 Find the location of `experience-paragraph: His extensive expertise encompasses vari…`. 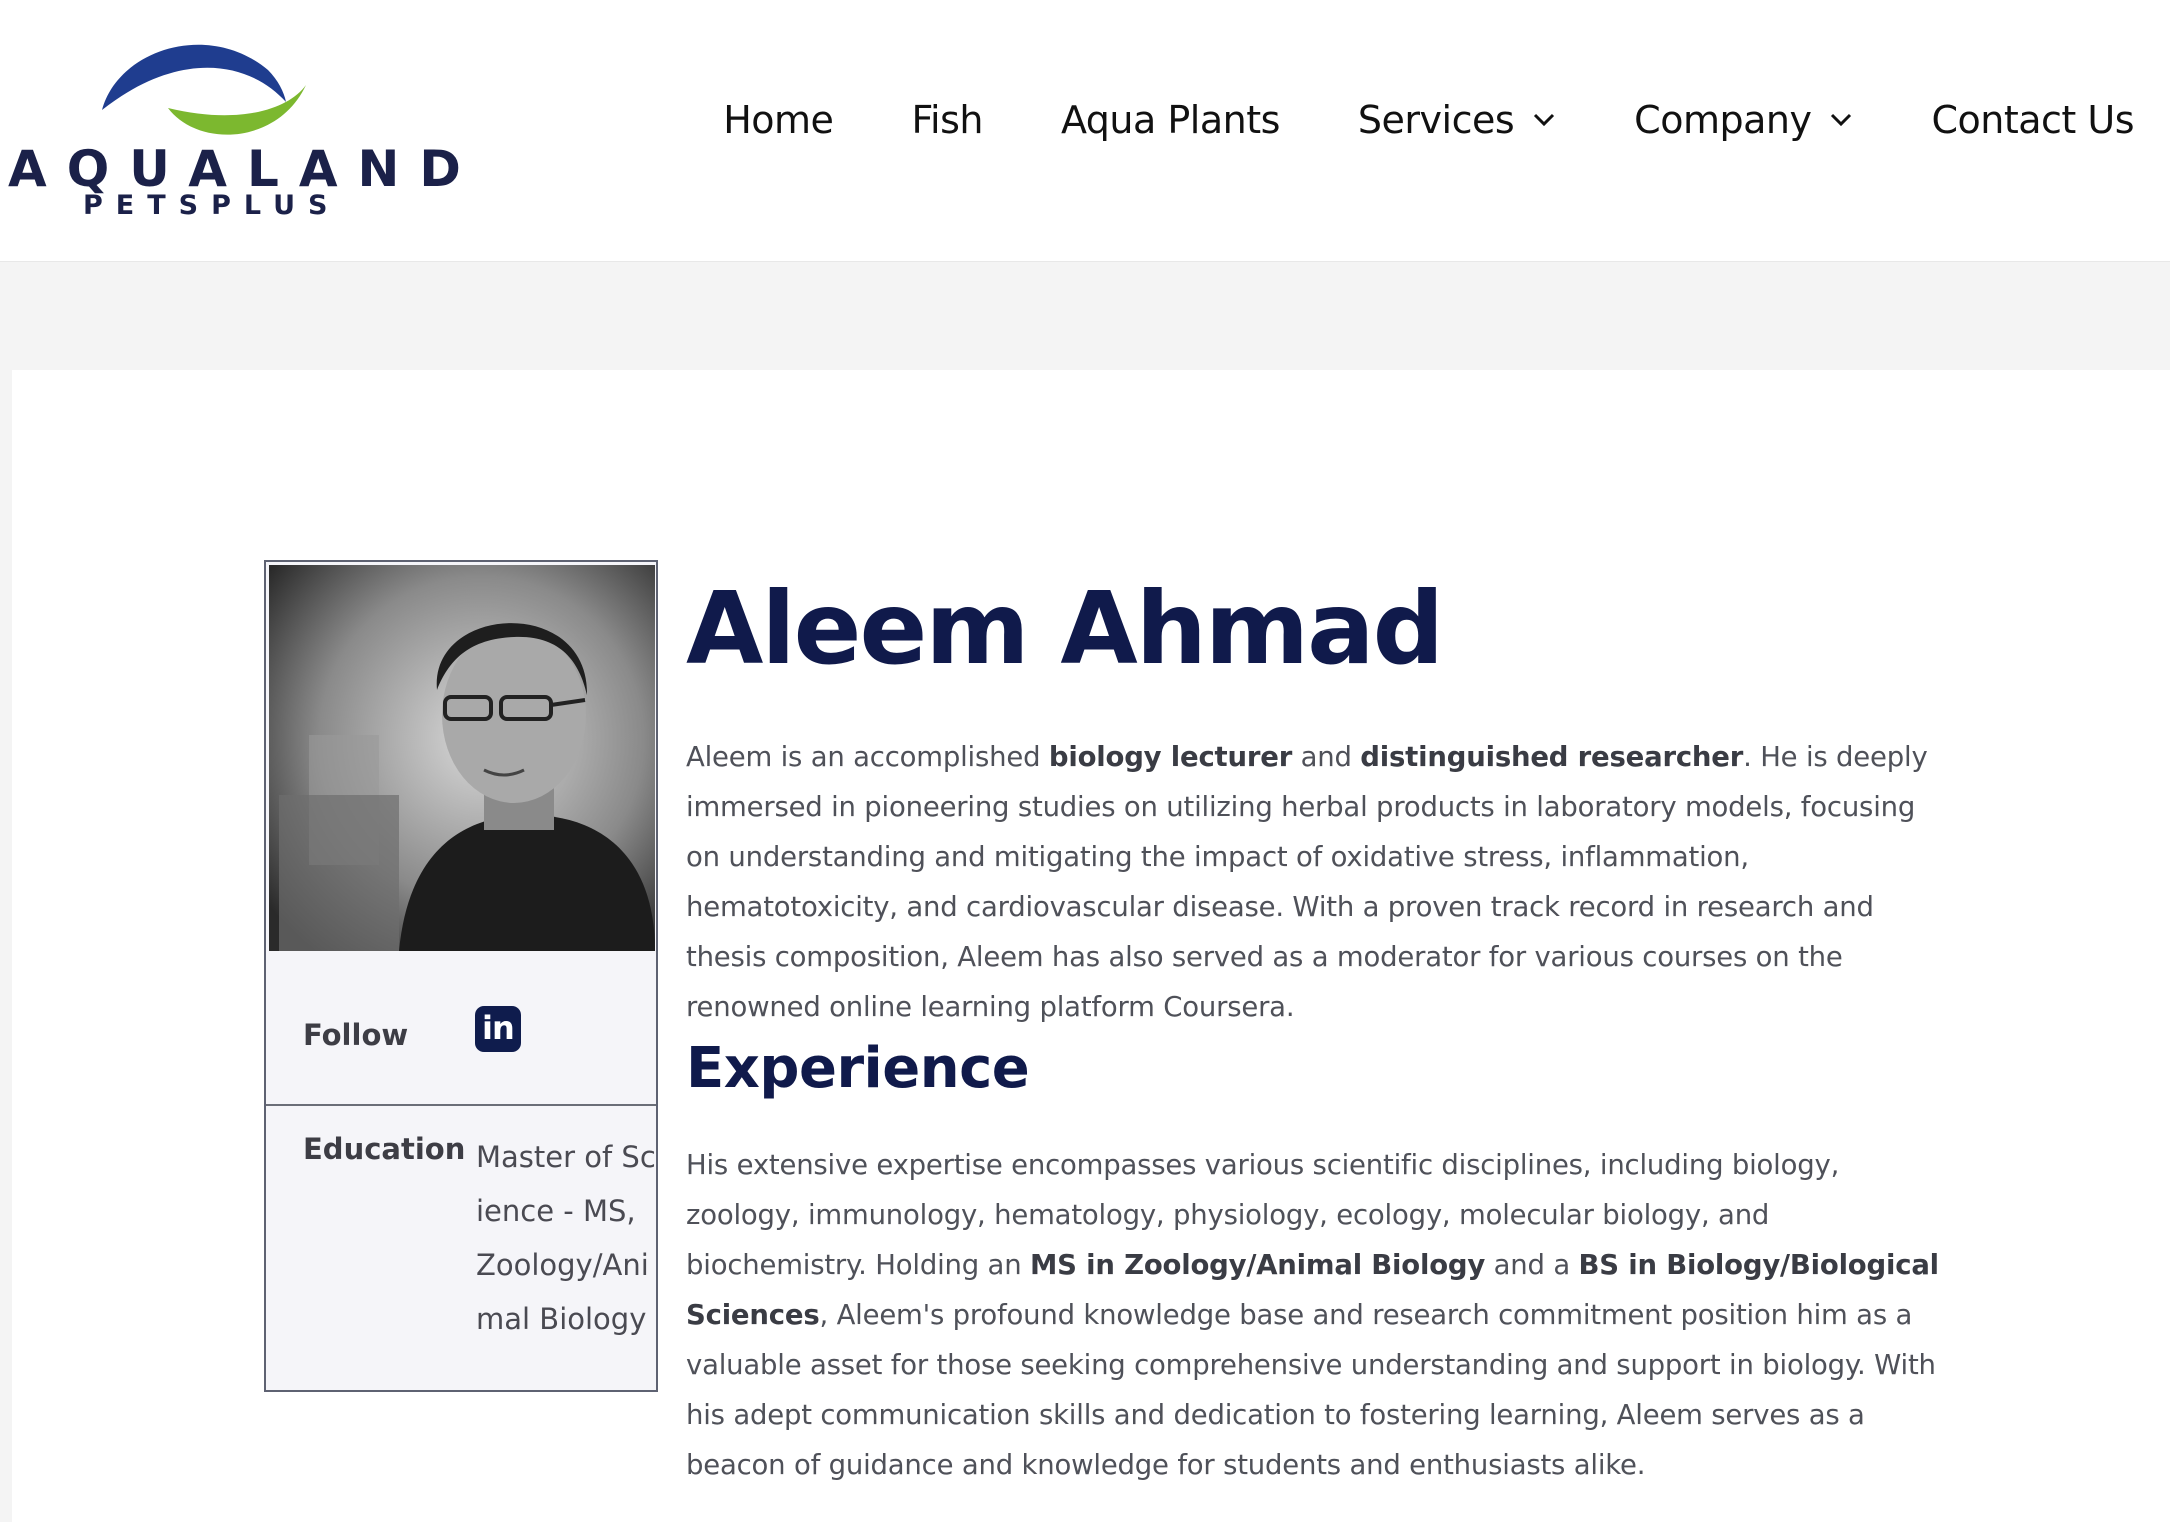

experience-paragraph: His extensive expertise encompasses vari… is located at coordinates (1316, 1315).